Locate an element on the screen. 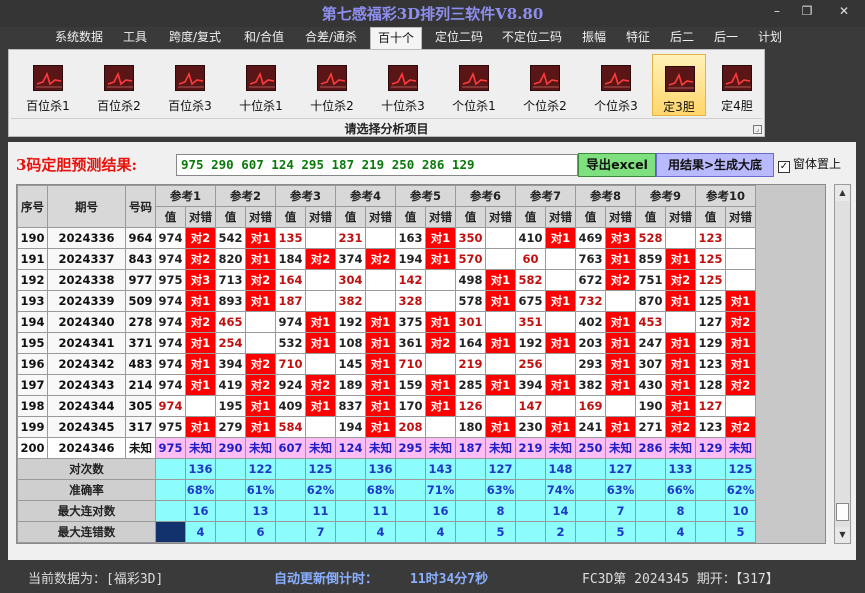 Image resolution: width=865 pixels, height=593 pixels. scroll-down-icon: ▼ is located at coordinates (842, 535).